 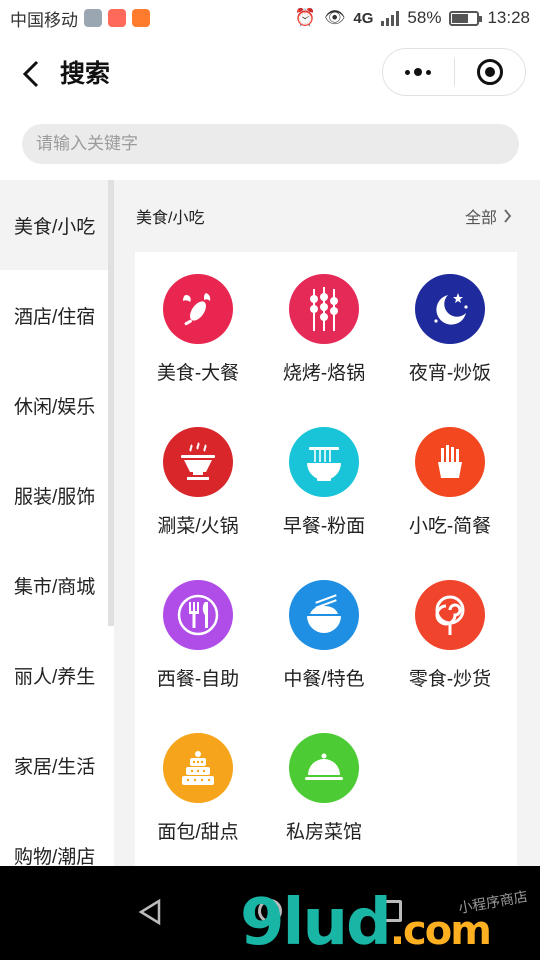 I want to click on sidebar-item-home: 家居/生活, so click(x=57, y=765).